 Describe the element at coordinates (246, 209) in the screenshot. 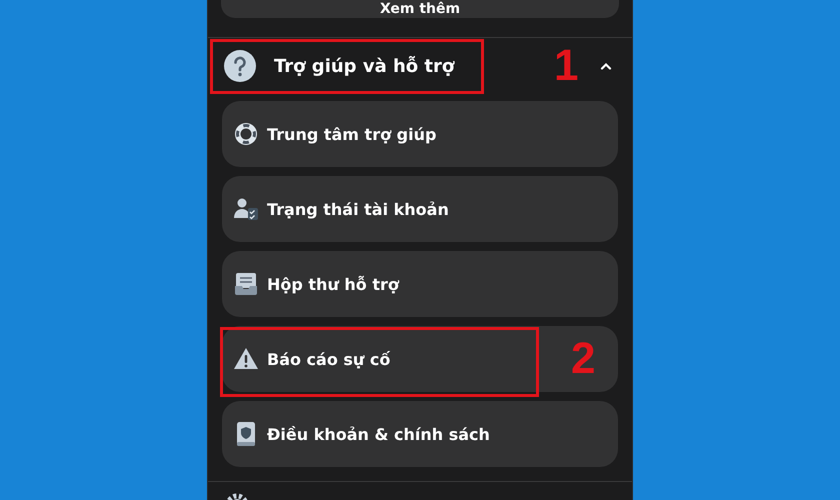

I see `user-check-icon` at that location.